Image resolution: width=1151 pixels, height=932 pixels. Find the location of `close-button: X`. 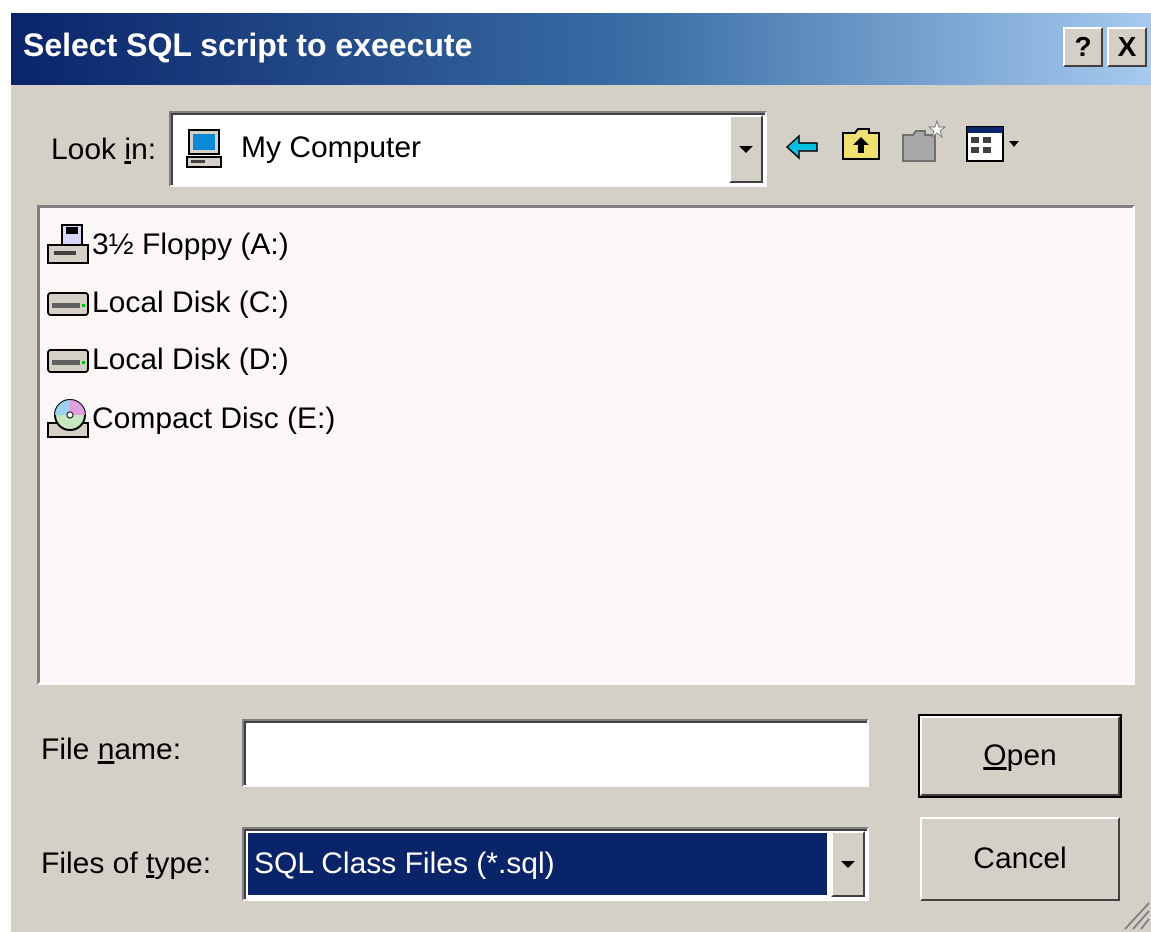

close-button: X is located at coordinates (1127, 47).